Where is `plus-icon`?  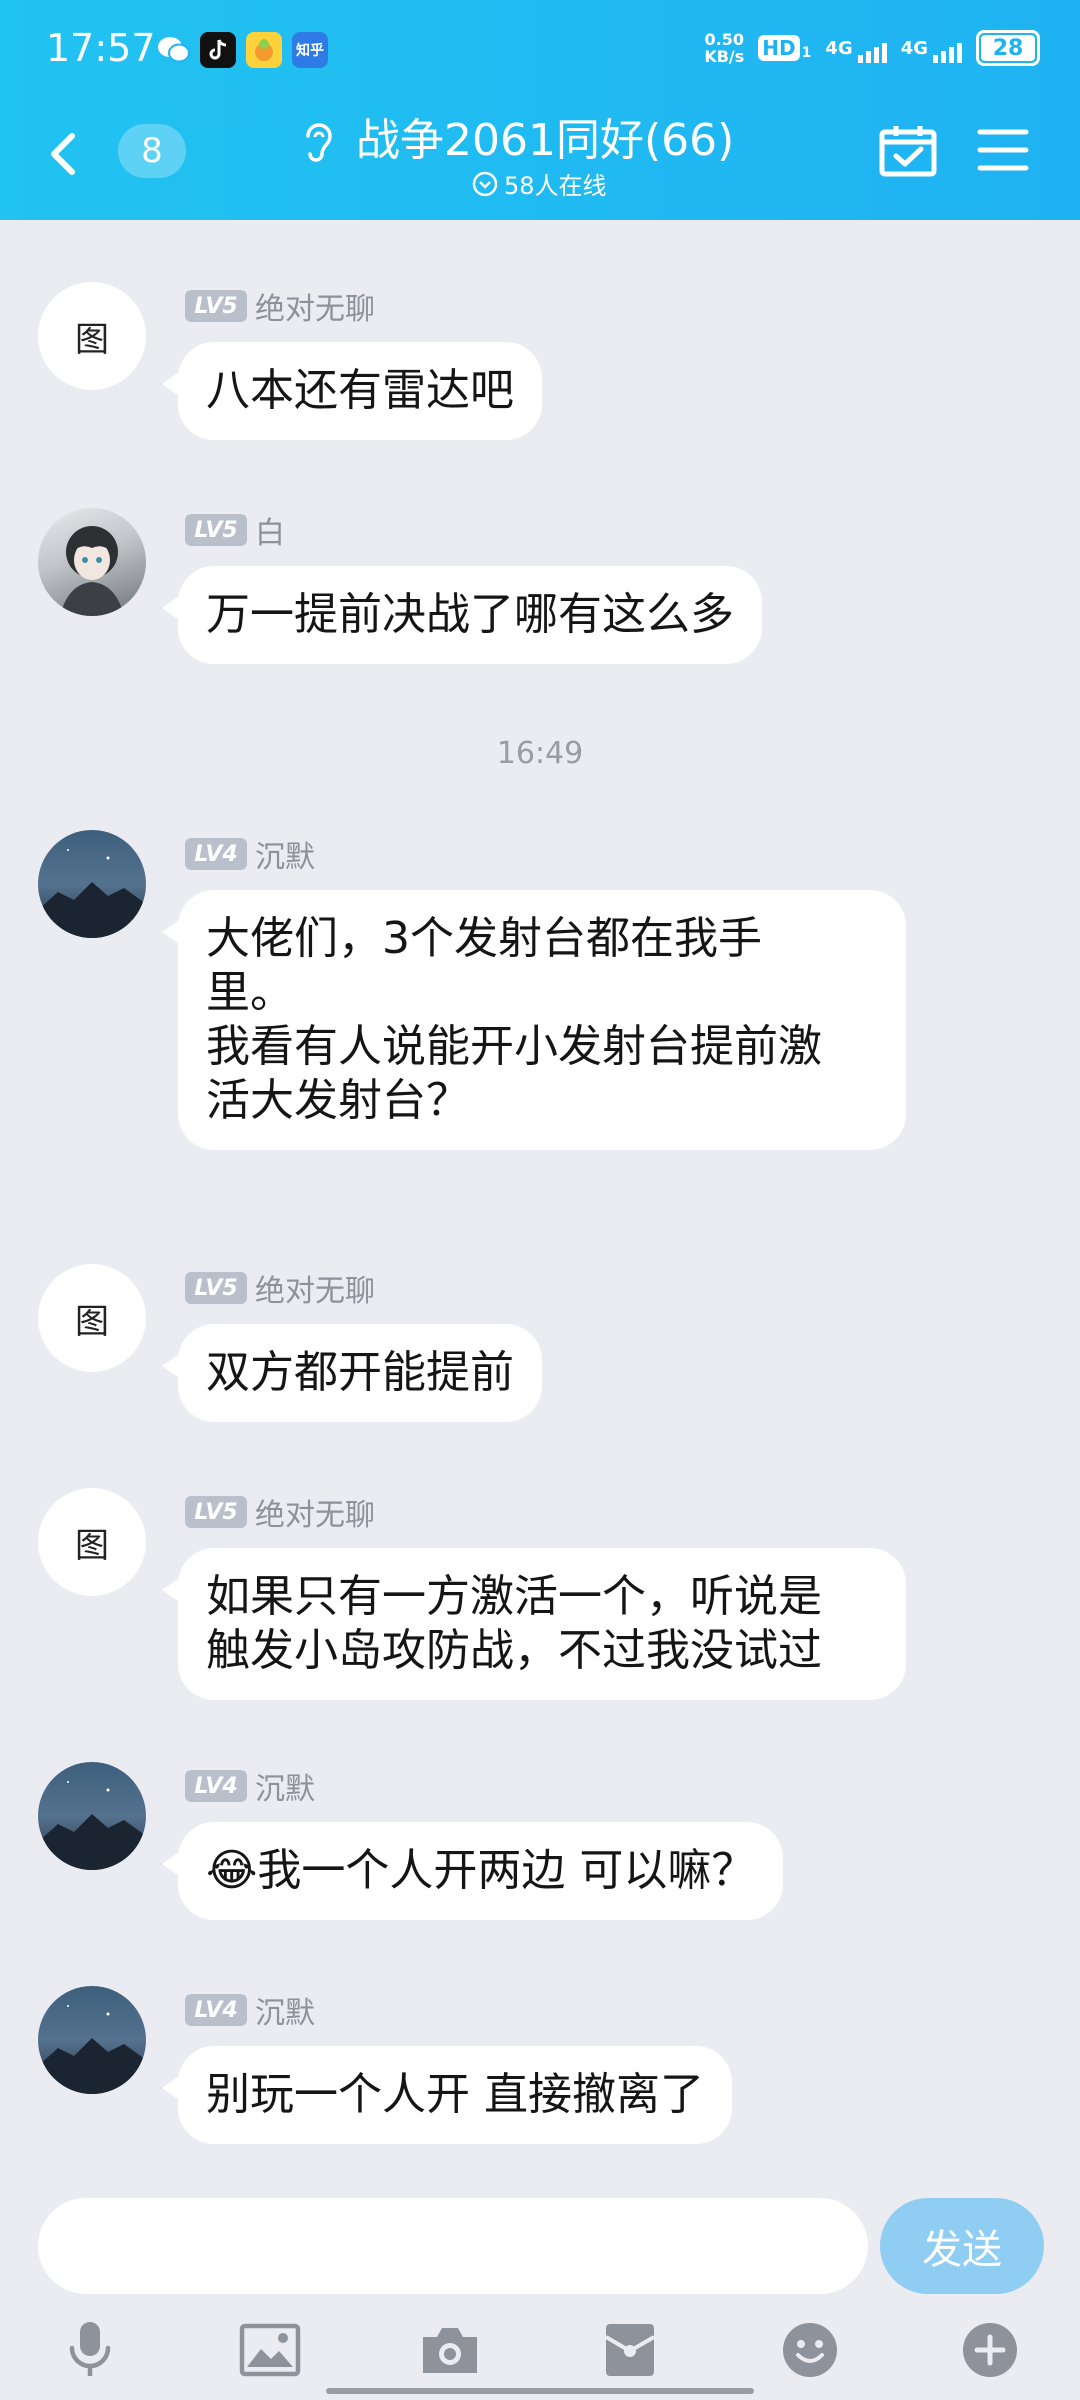
plus-icon is located at coordinates (990, 2350).